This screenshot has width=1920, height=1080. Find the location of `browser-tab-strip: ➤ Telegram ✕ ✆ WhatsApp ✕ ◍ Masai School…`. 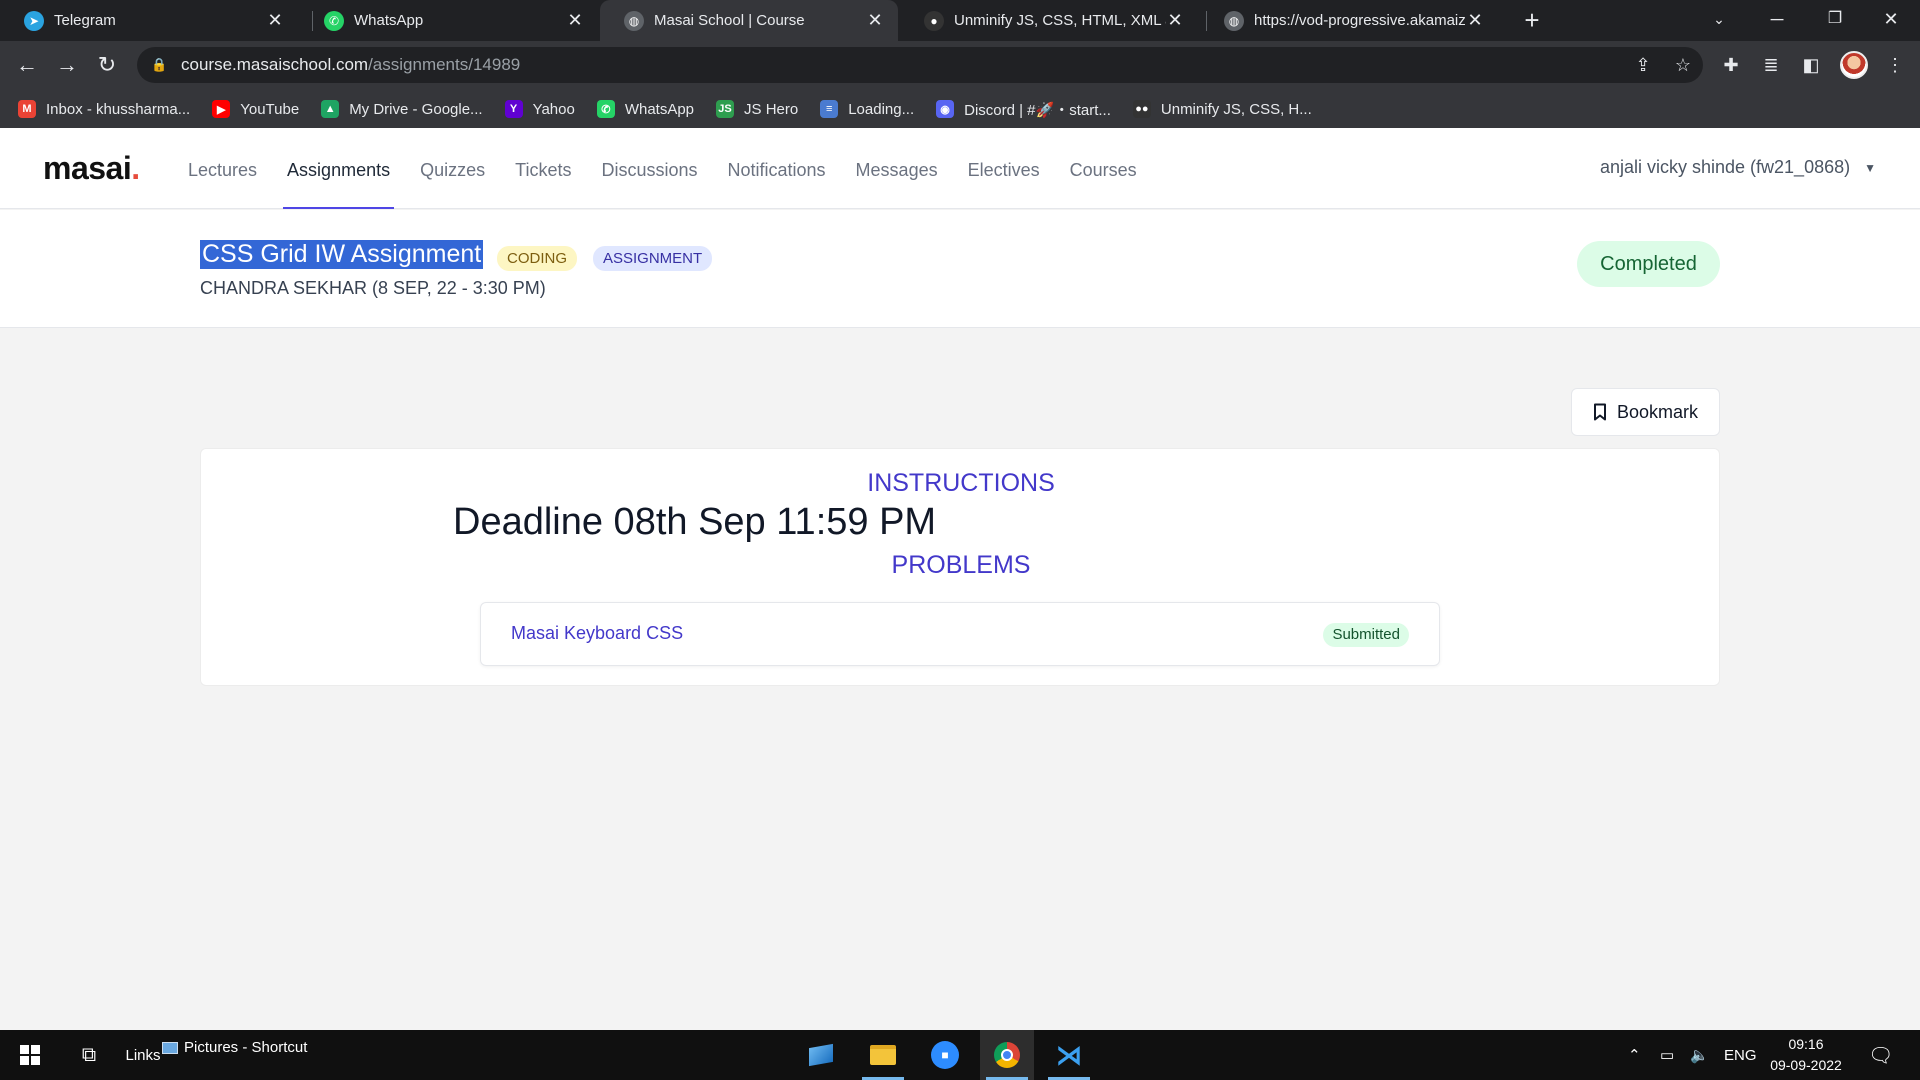

browser-tab-strip: ➤ Telegram ✕ ✆ WhatsApp ✕ ◍ Masai School… is located at coordinates (960, 20).